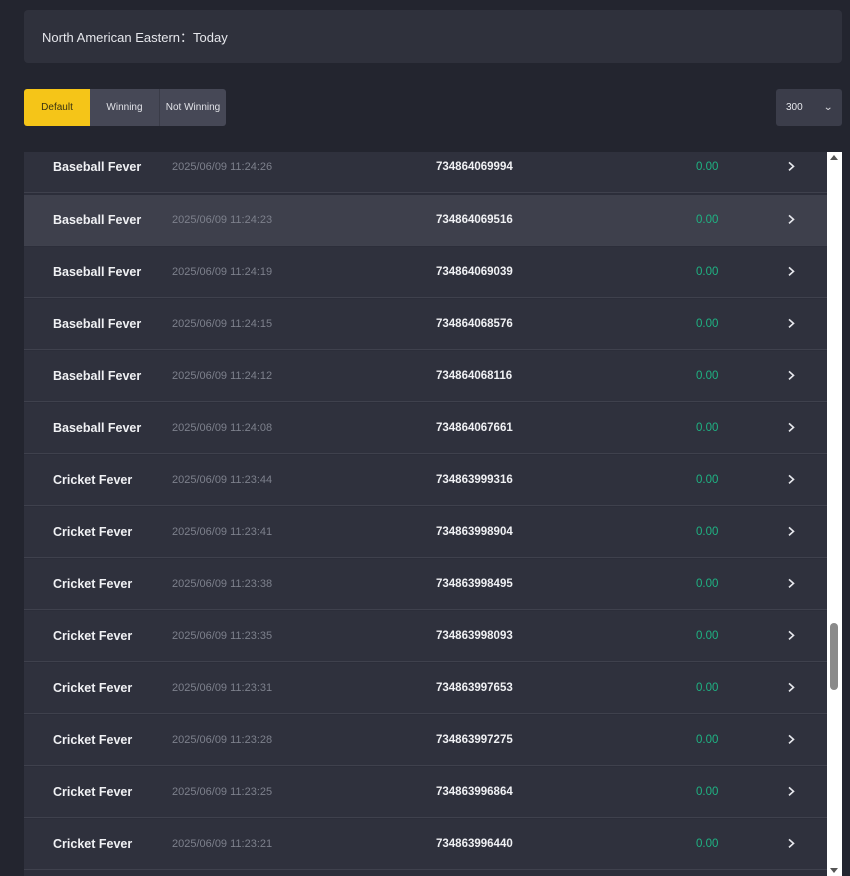 Image resolution: width=850 pixels, height=876 pixels. I want to click on filter-winning-button: Winning, so click(124, 107).